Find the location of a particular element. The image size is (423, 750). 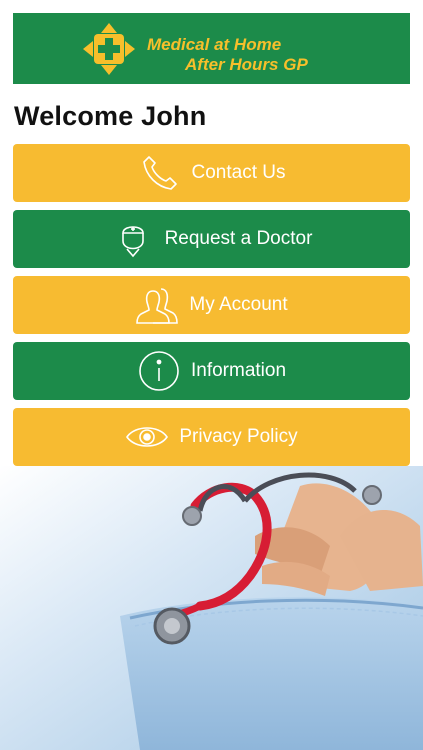

eye-icon is located at coordinates (147, 437).